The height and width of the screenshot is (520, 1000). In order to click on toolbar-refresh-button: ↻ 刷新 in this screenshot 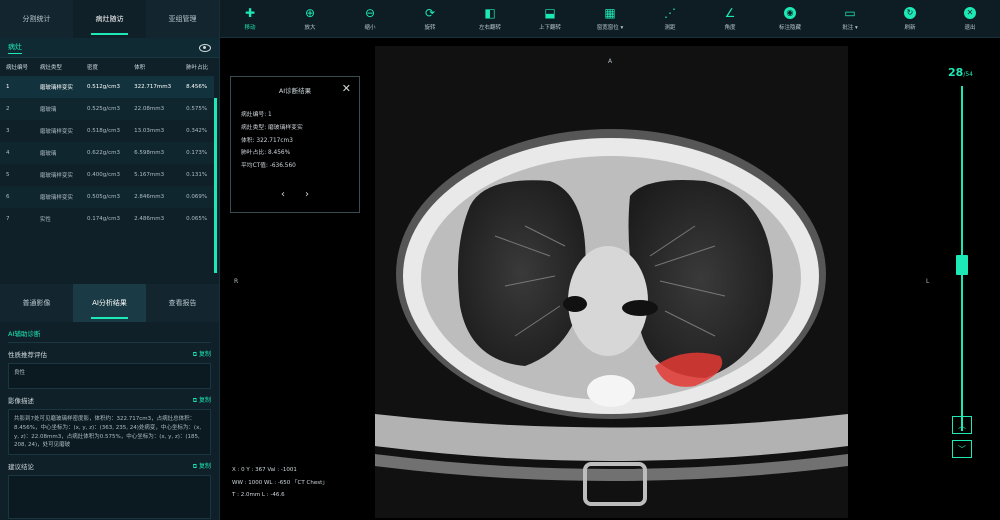, I will do `click(910, 18)`.